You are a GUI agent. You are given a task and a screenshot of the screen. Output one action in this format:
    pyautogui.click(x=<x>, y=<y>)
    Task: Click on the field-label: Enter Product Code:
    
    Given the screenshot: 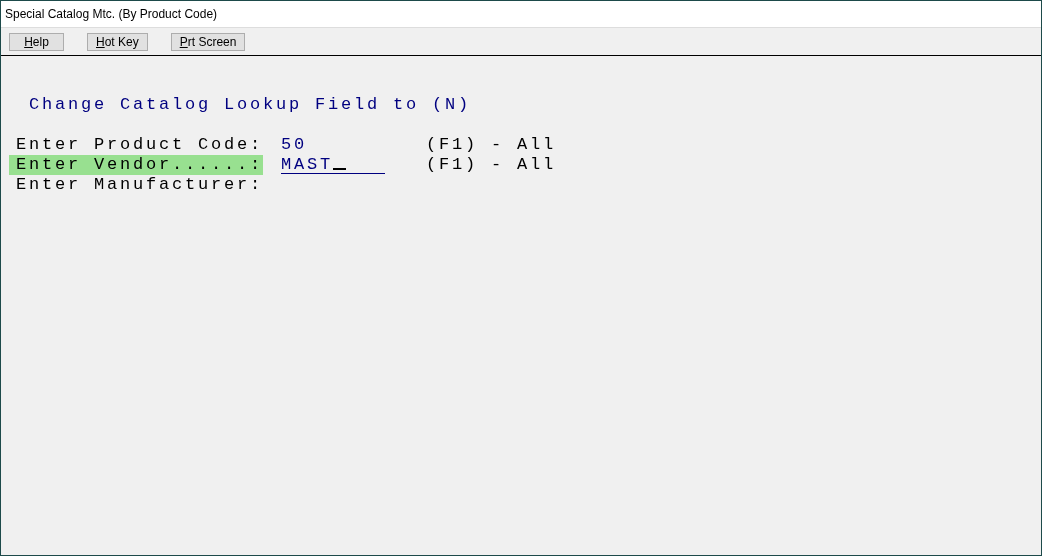 What is the action you would take?
    pyautogui.click(x=139, y=145)
    